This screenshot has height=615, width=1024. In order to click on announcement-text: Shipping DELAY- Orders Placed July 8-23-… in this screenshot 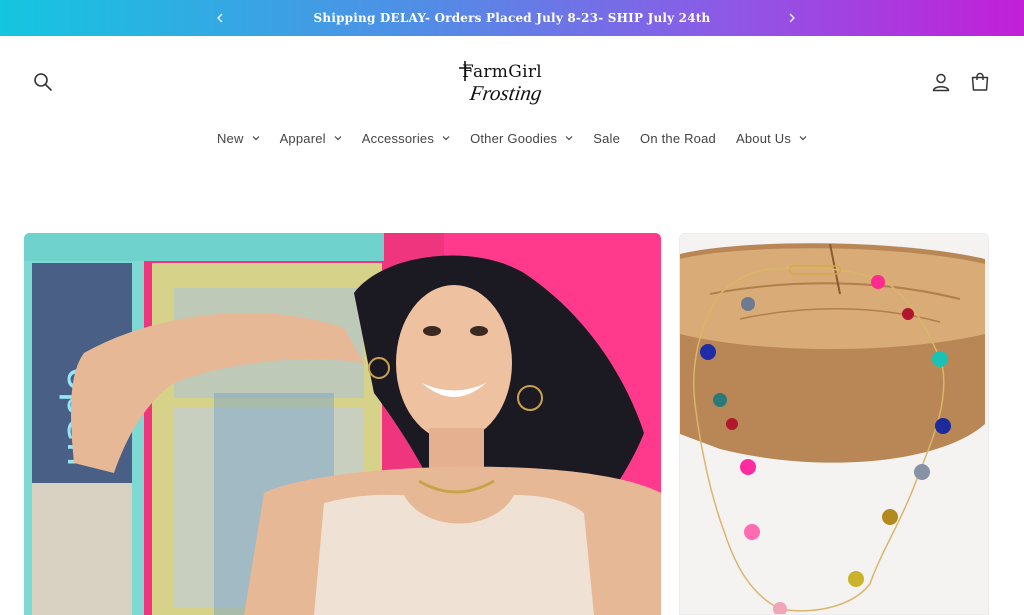, I will do `click(512, 18)`.